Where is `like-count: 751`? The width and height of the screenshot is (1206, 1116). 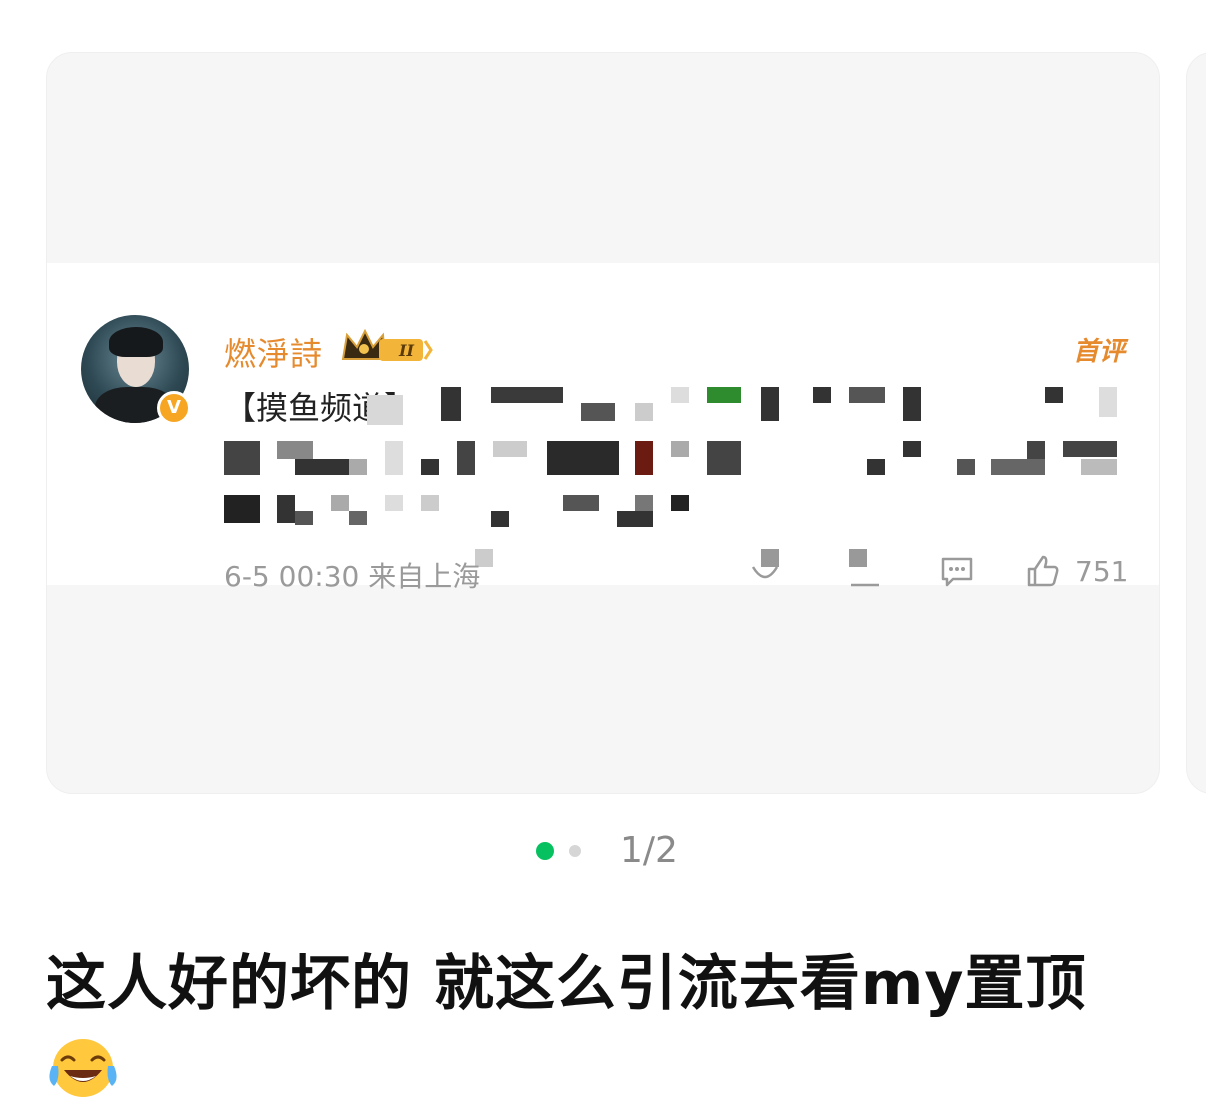 like-count: 751 is located at coordinates (1102, 571).